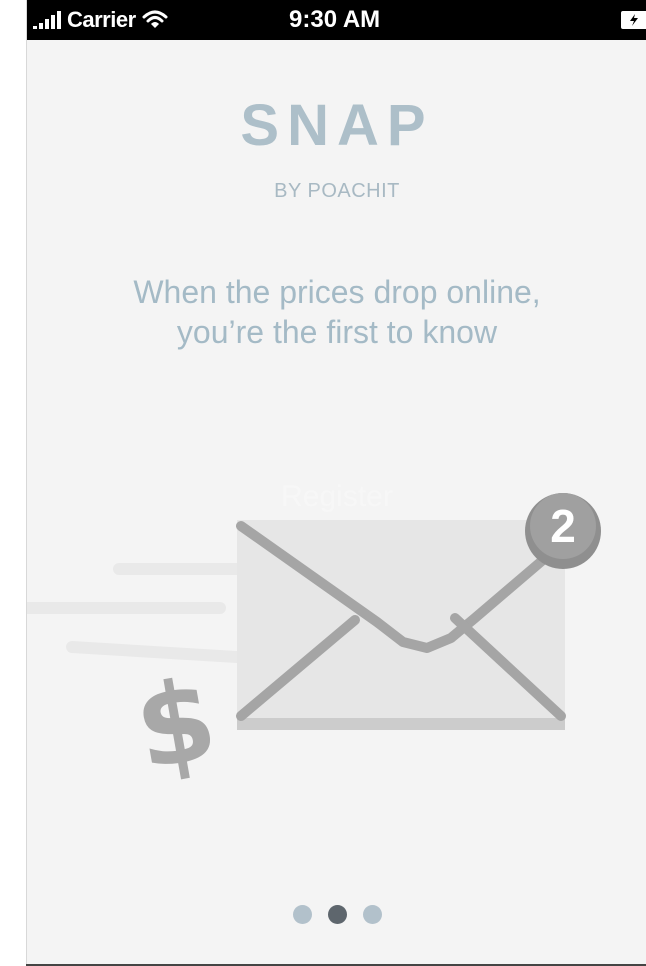  Describe the element at coordinates (337, 292) in the screenshot. I see `tagline-line-1: When the prices drop online,` at that location.